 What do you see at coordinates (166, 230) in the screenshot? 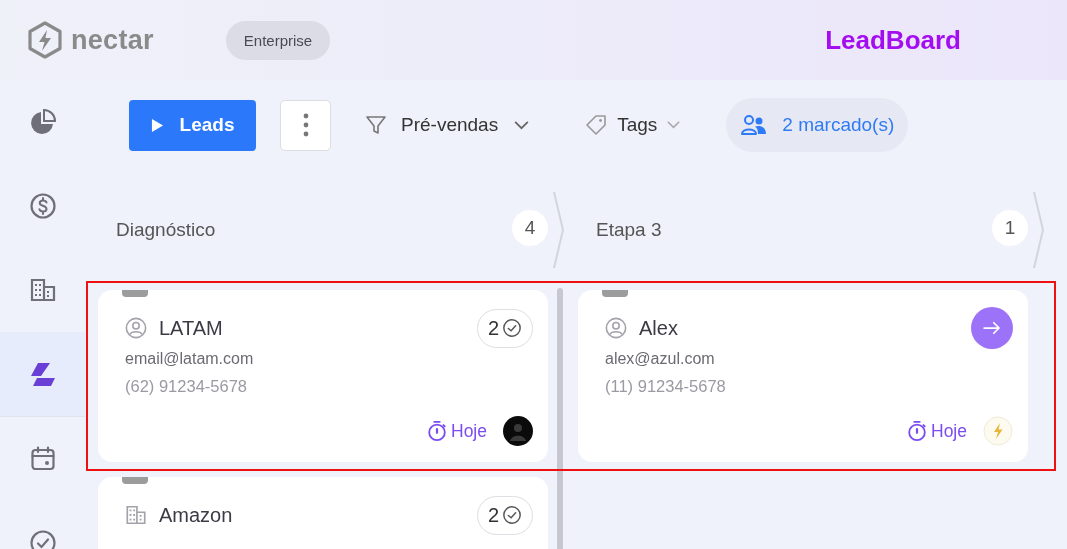
I see `column-title: Diagnóstico` at bounding box center [166, 230].